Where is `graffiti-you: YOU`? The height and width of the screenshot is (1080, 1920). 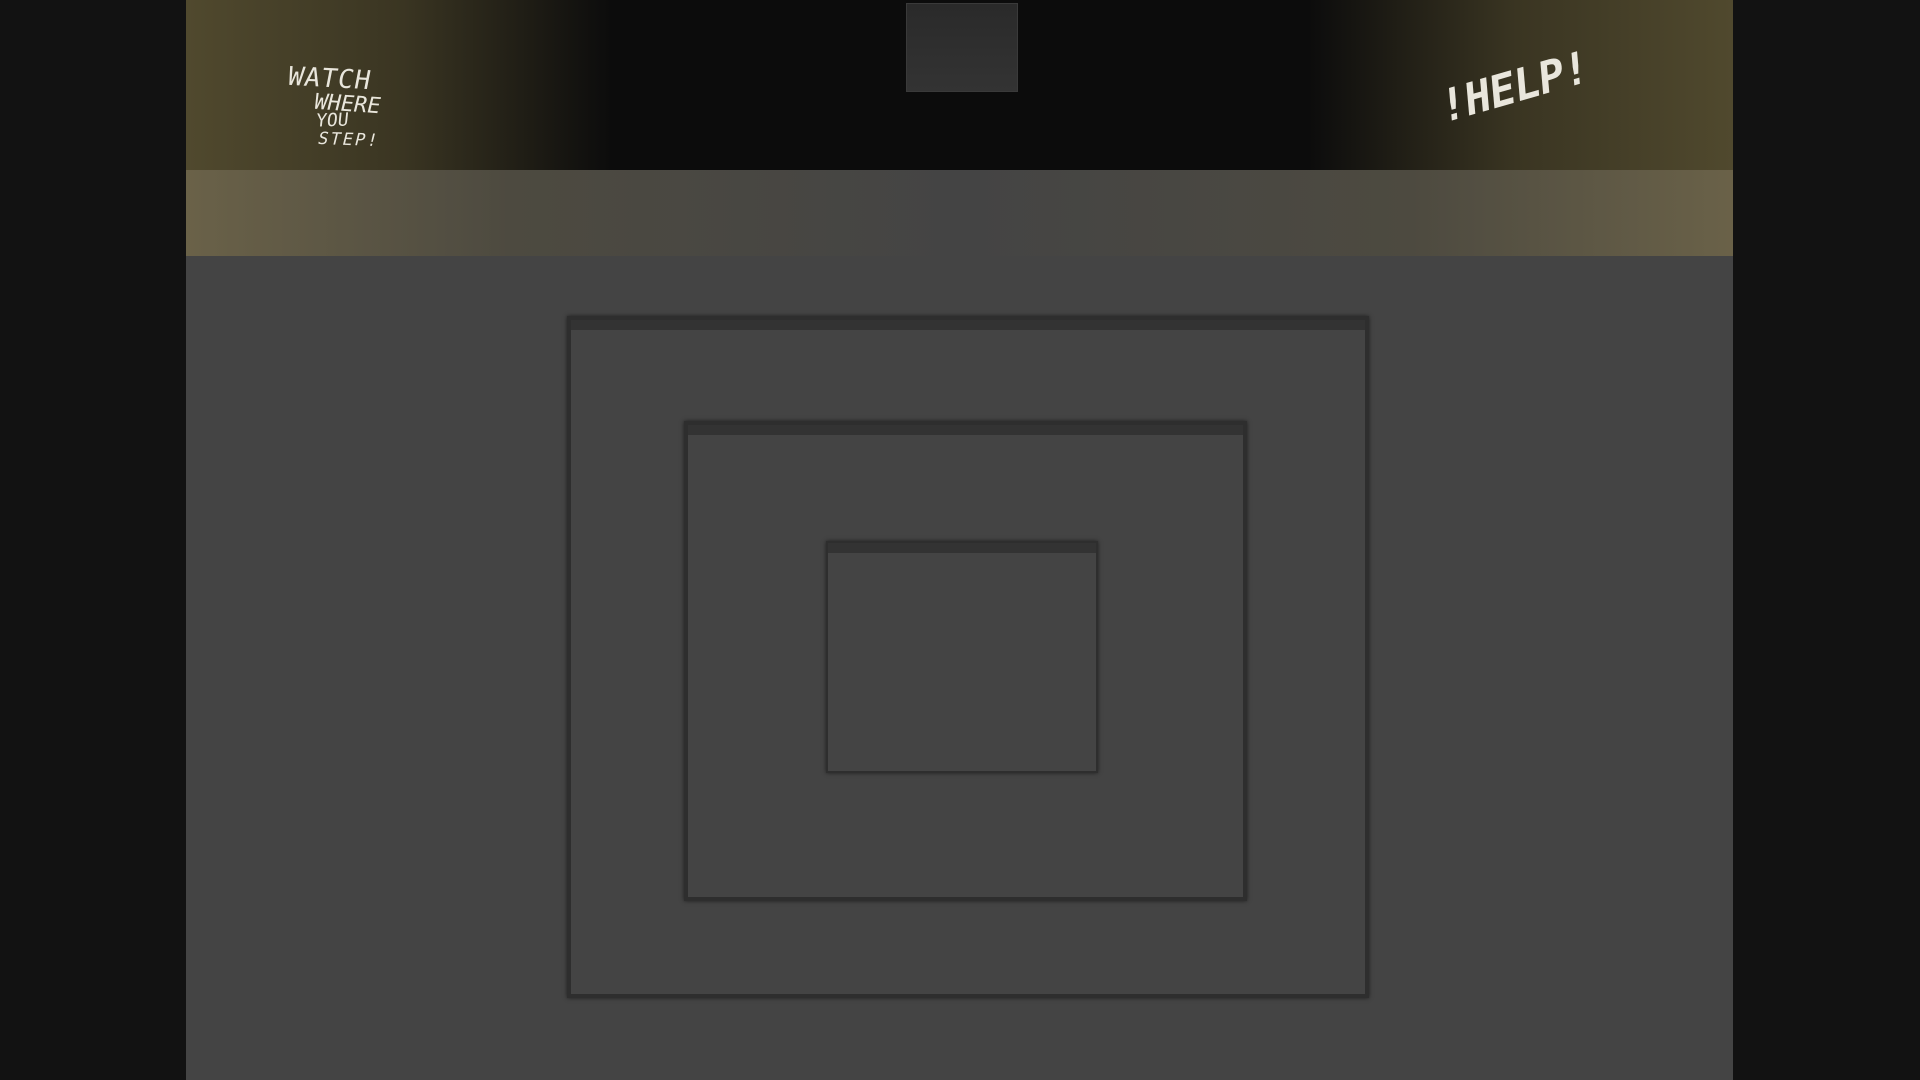
graffiti-you: YOU is located at coordinates (332, 120).